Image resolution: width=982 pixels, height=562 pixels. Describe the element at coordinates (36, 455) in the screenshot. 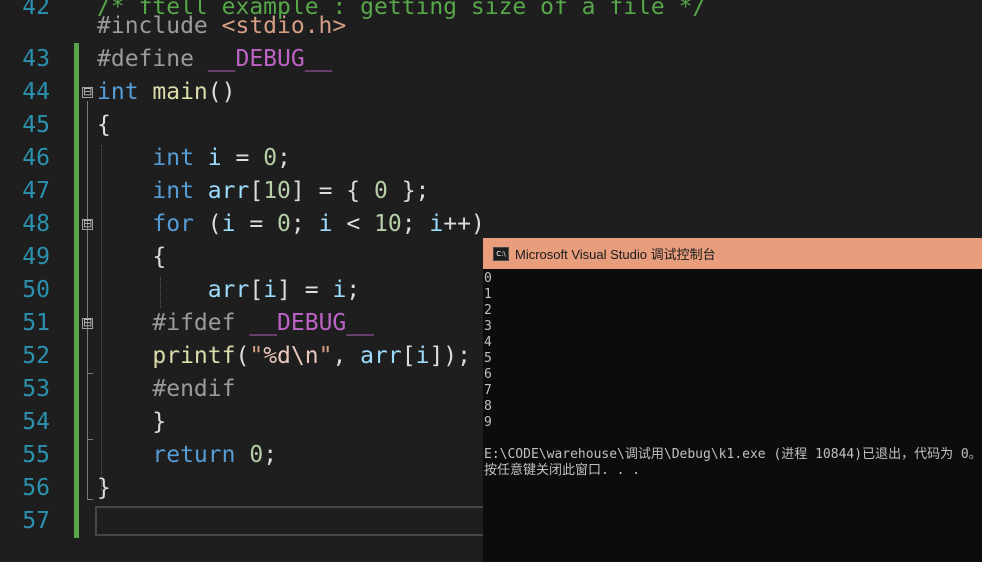

I see `line-number: 55` at that location.